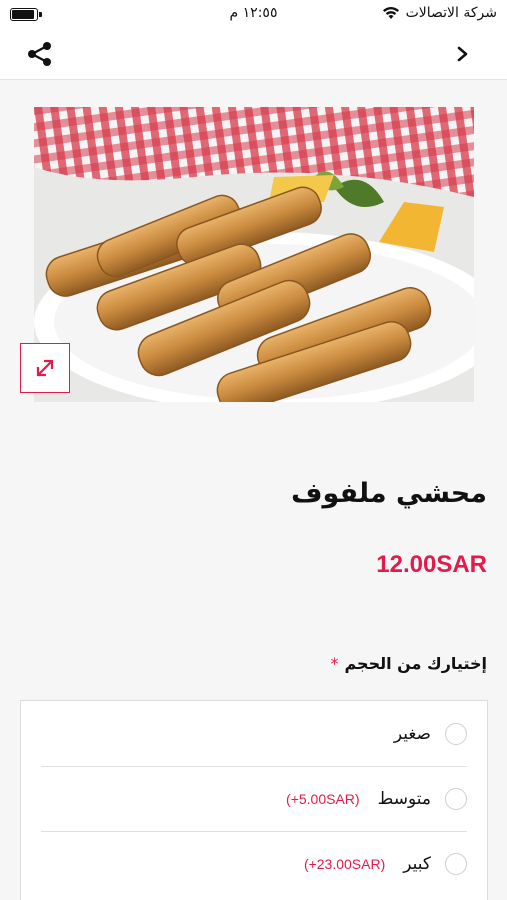  Describe the element at coordinates (463, 54) in the screenshot. I see `chevron-right-icon` at that location.